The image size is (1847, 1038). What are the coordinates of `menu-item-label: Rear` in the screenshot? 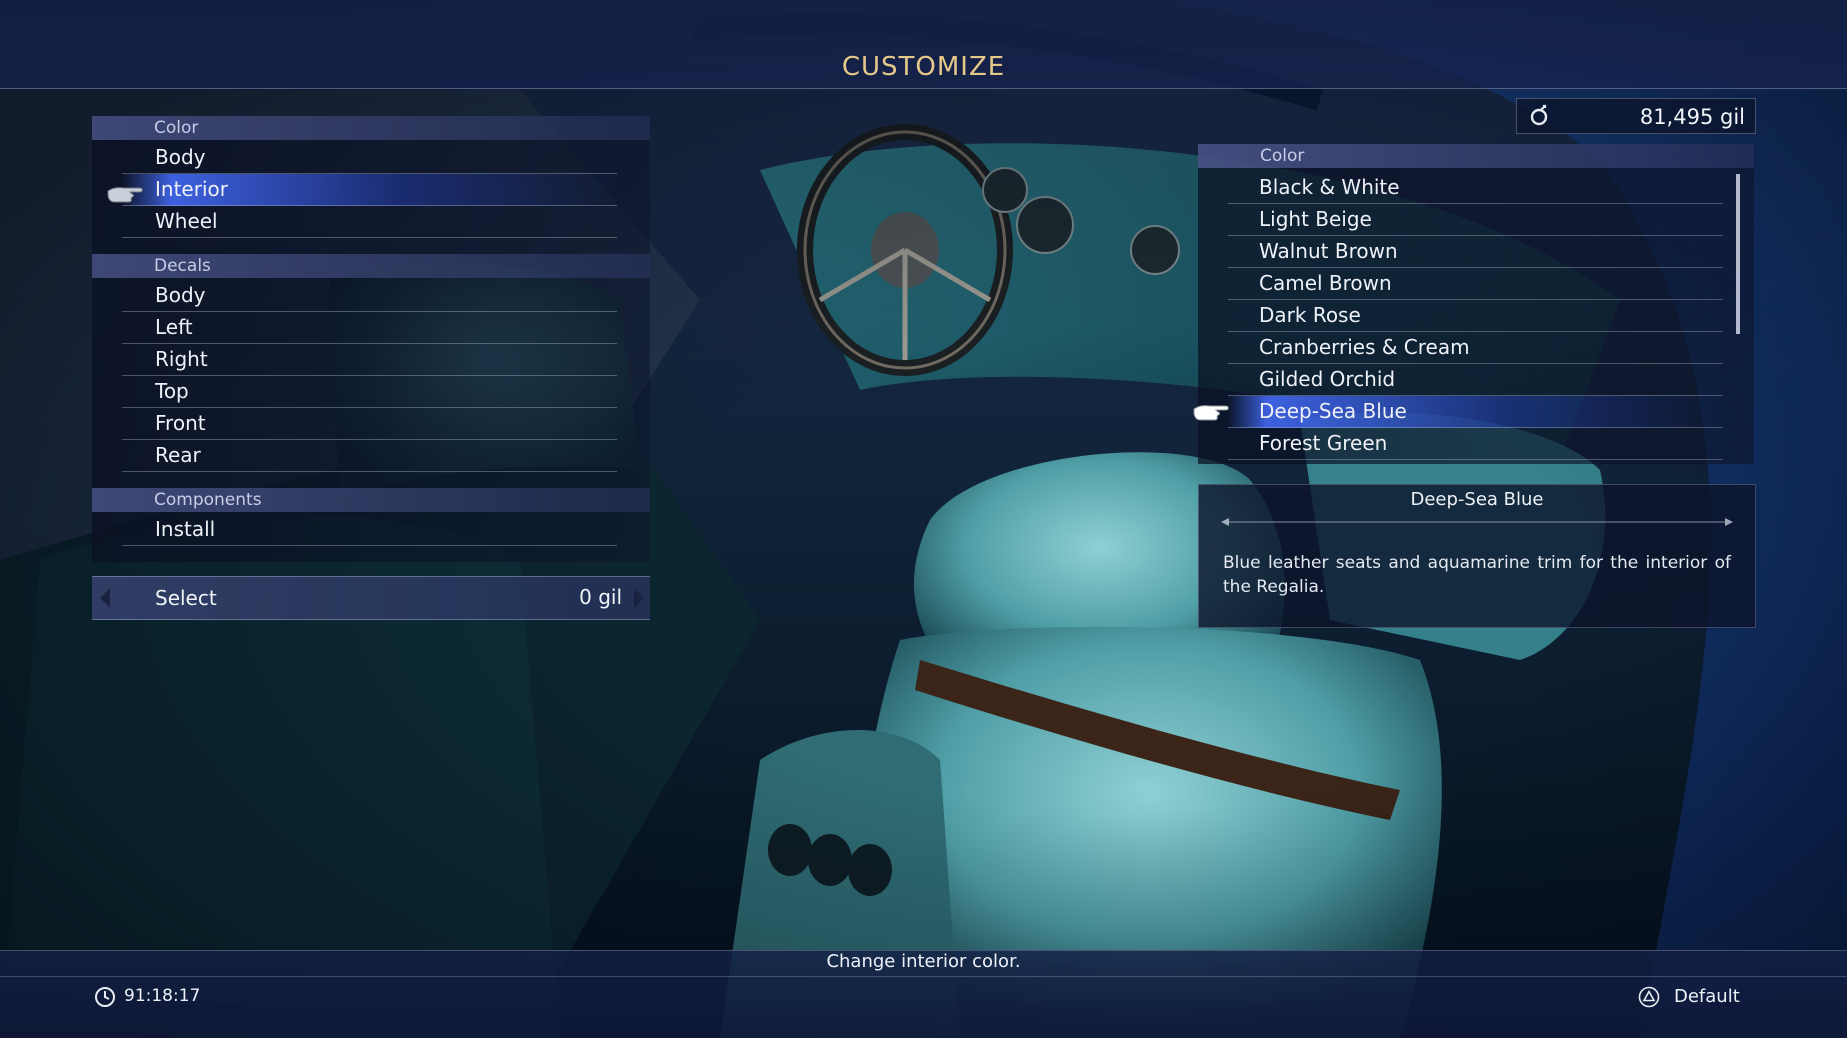 It's located at (178, 455).